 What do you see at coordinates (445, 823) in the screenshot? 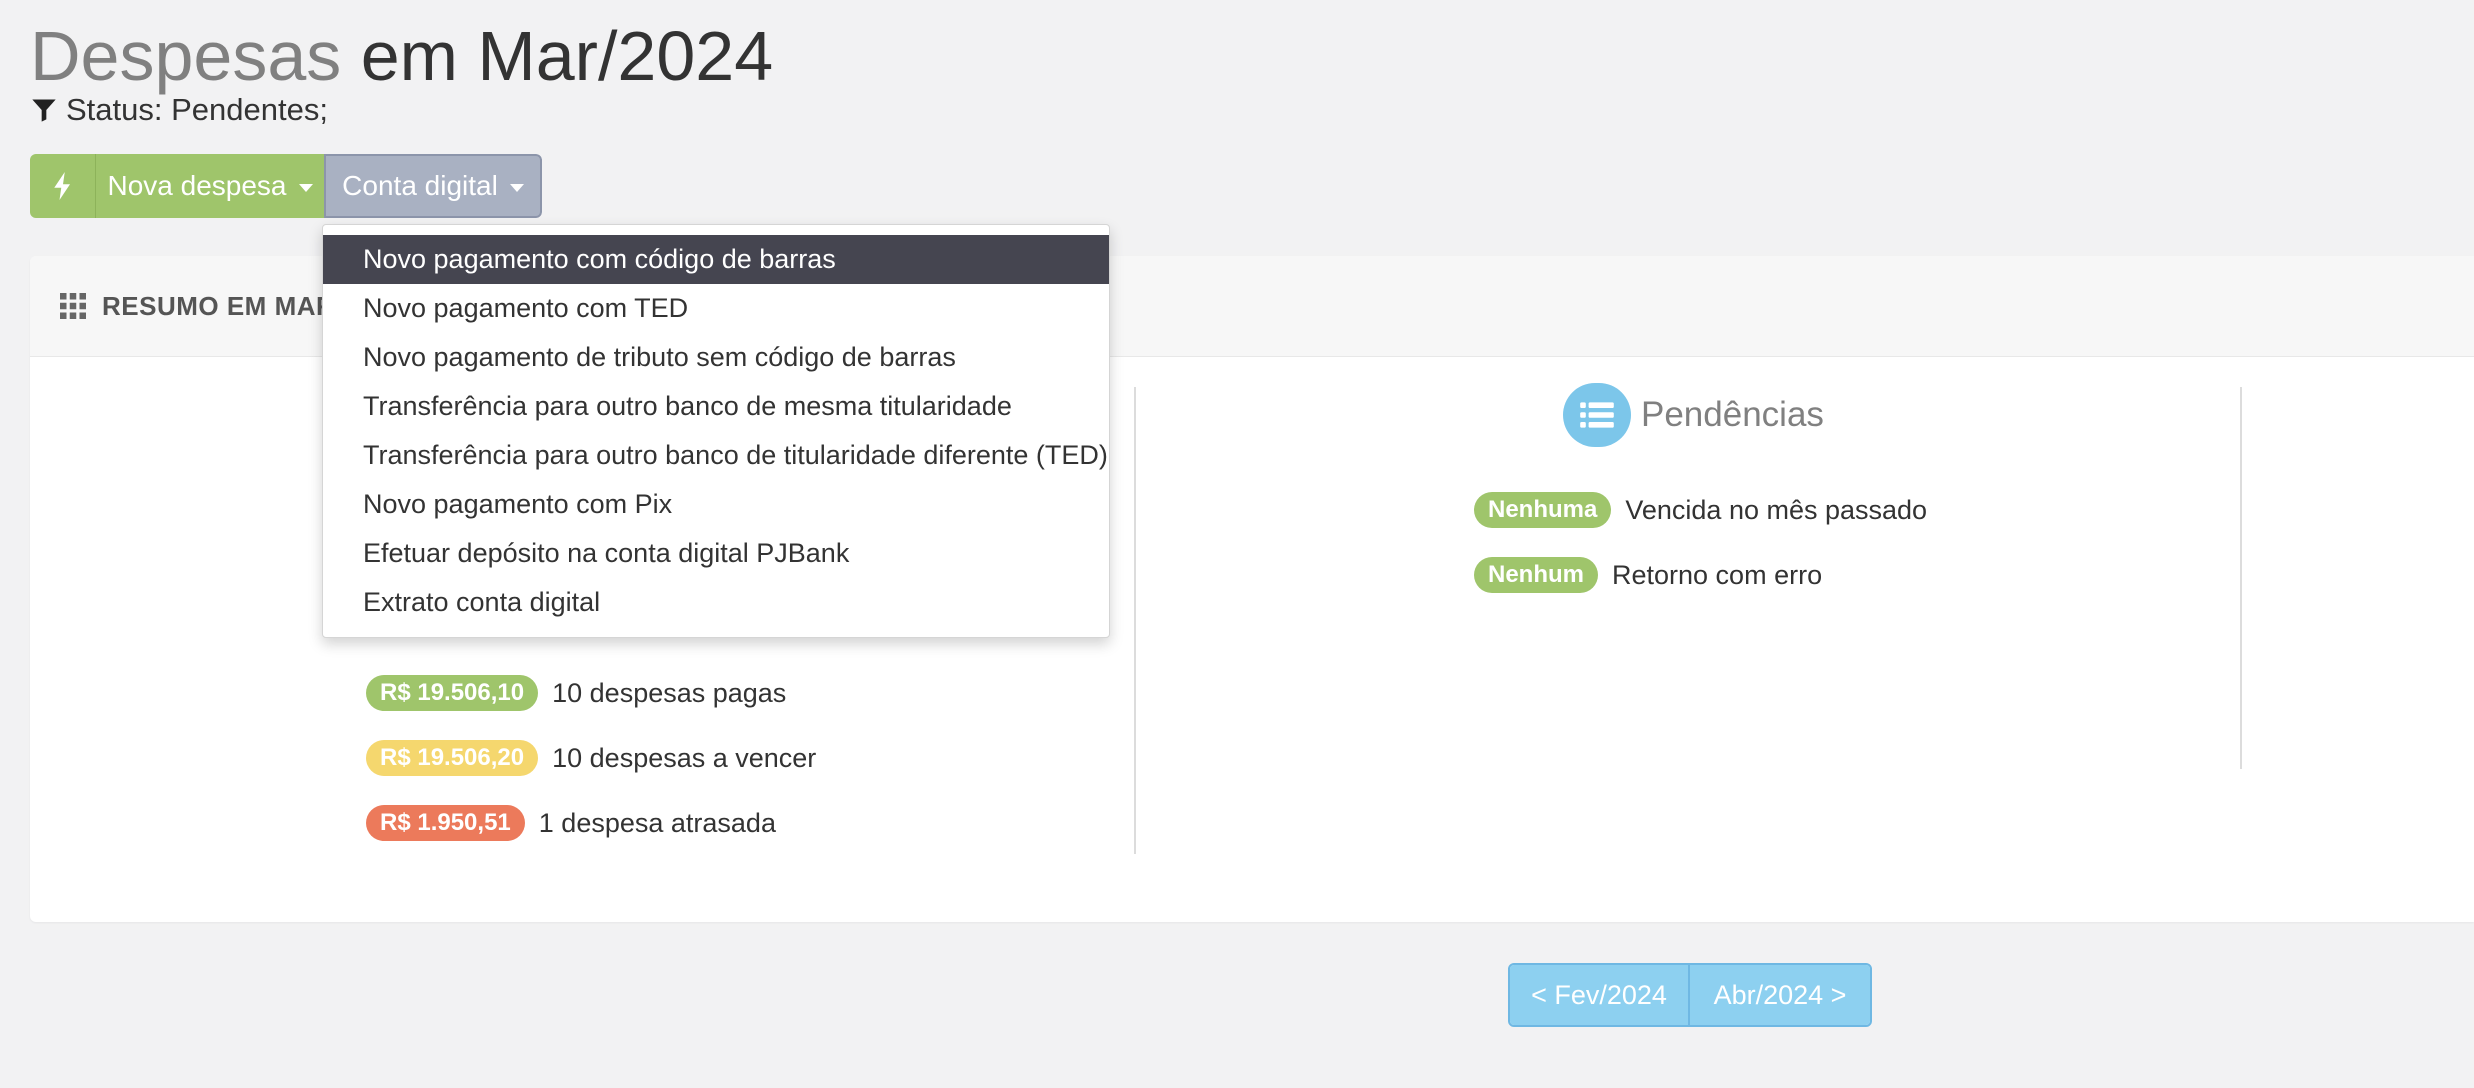
I see `amount-badge: R$ 1.950,51` at bounding box center [445, 823].